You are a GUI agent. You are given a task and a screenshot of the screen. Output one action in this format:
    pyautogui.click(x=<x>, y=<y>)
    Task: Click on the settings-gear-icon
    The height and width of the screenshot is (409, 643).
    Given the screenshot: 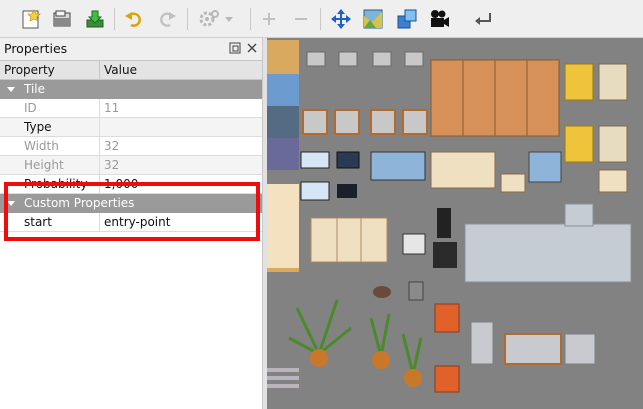 What is the action you would take?
    pyautogui.click(x=216, y=18)
    